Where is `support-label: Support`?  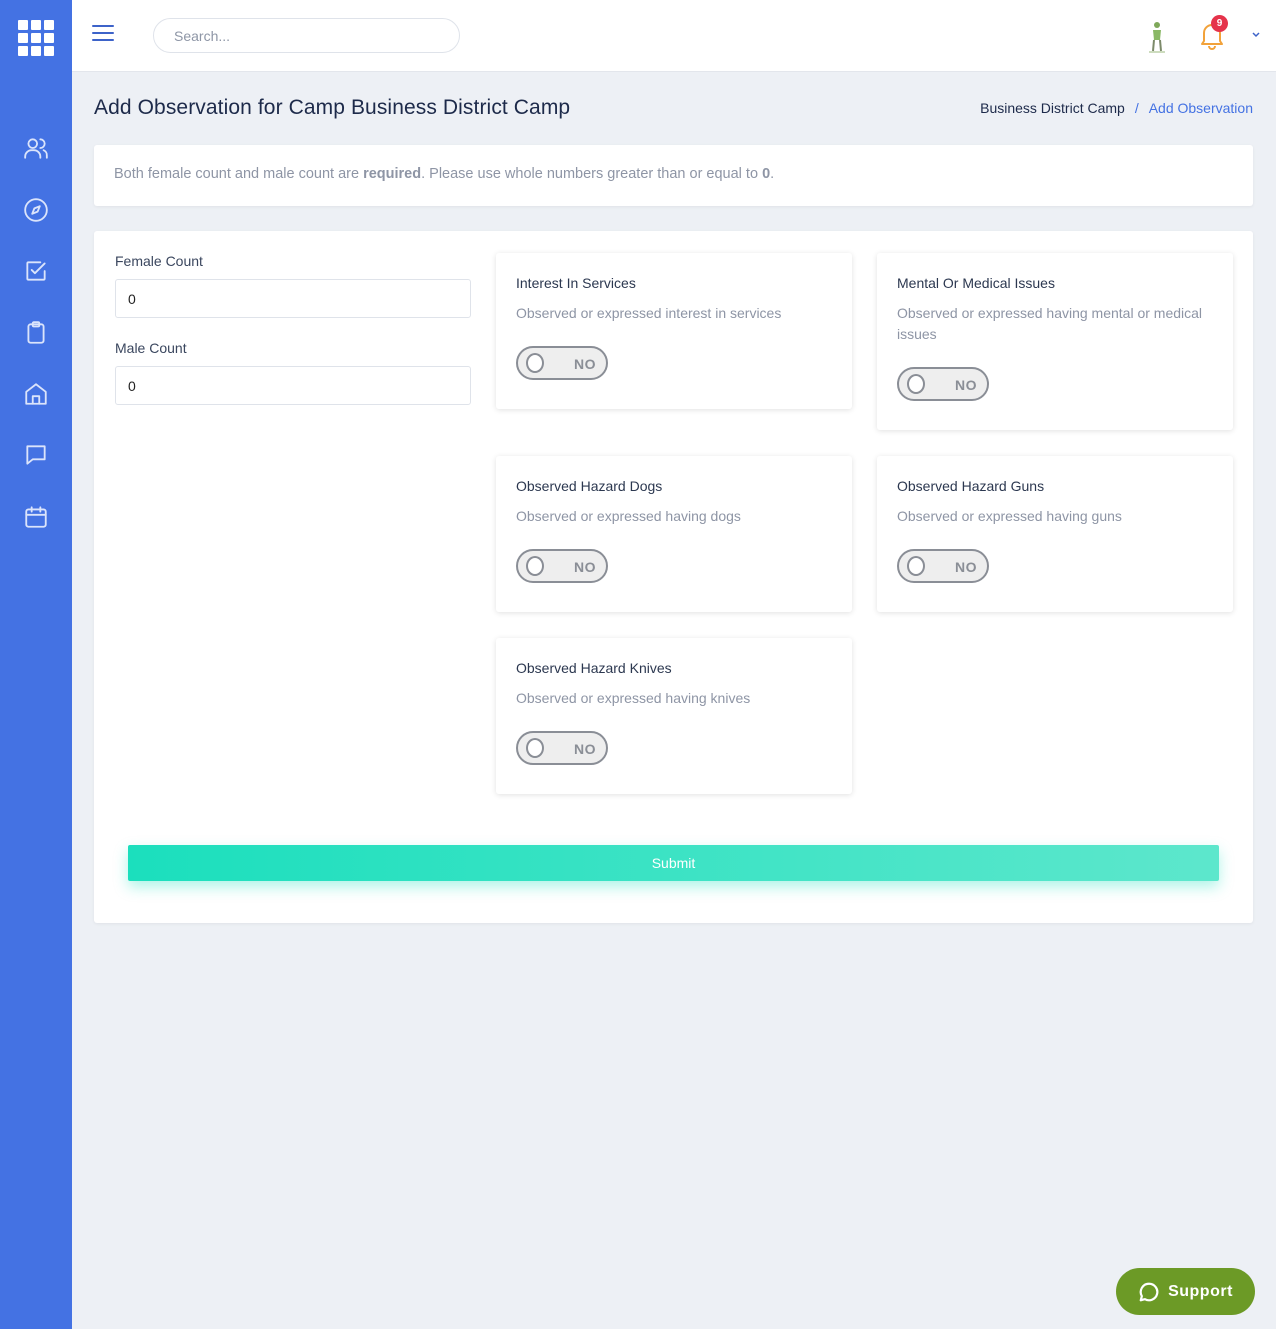
support-label: Support is located at coordinates (1200, 1291).